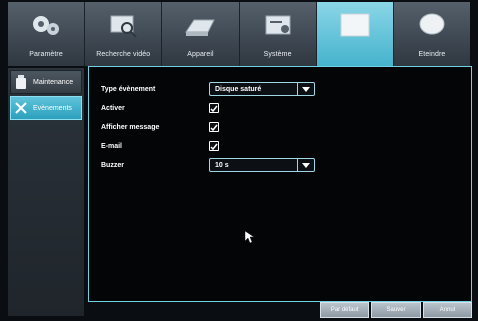 The image size is (478, 321). I want to click on buzzer-dropdown: 10 s, so click(262, 165).